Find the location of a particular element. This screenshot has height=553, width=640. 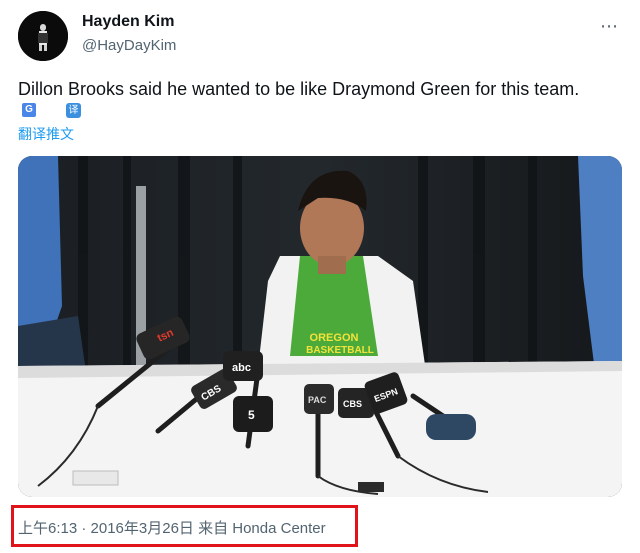

mic-label-cbs2: CBS is located at coordinates (352, 404).